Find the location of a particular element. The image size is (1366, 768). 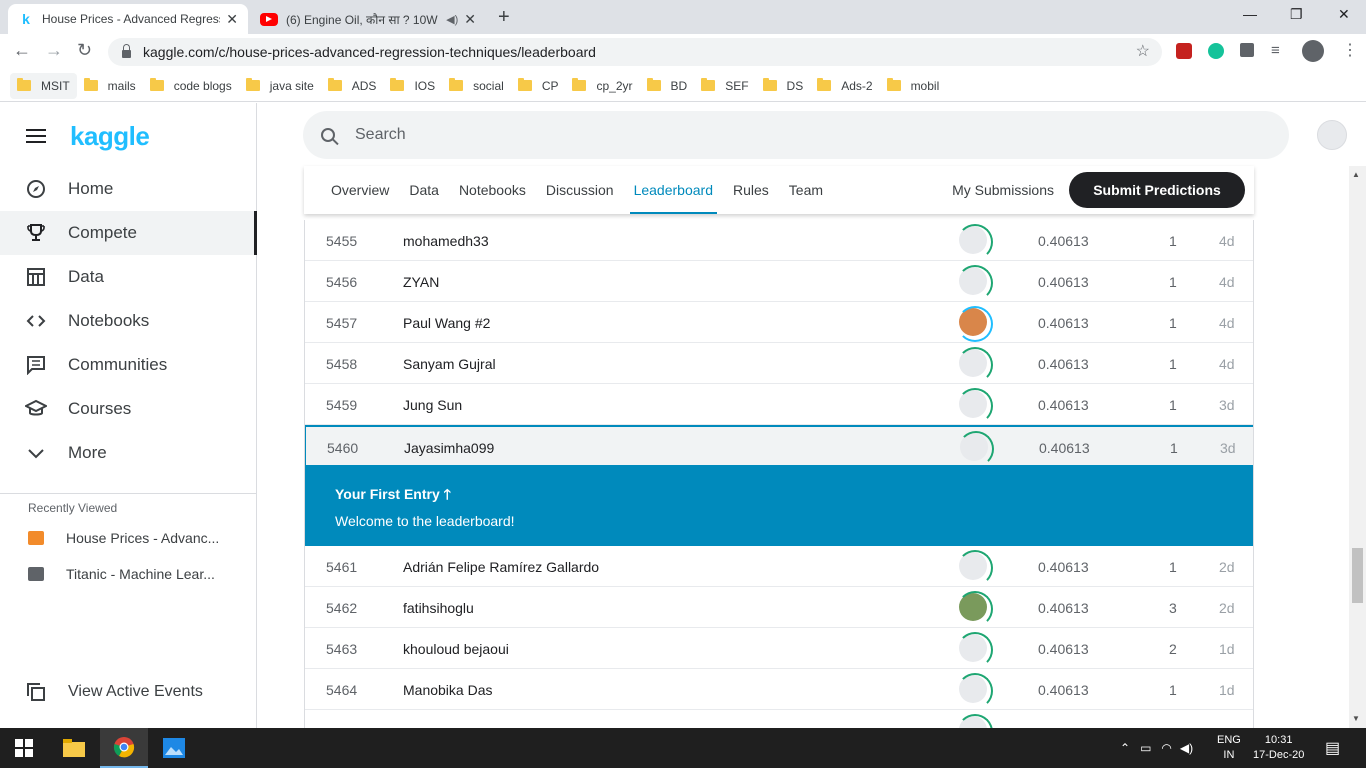

scrollbar-thumb is located at coordinates (1357, 575).